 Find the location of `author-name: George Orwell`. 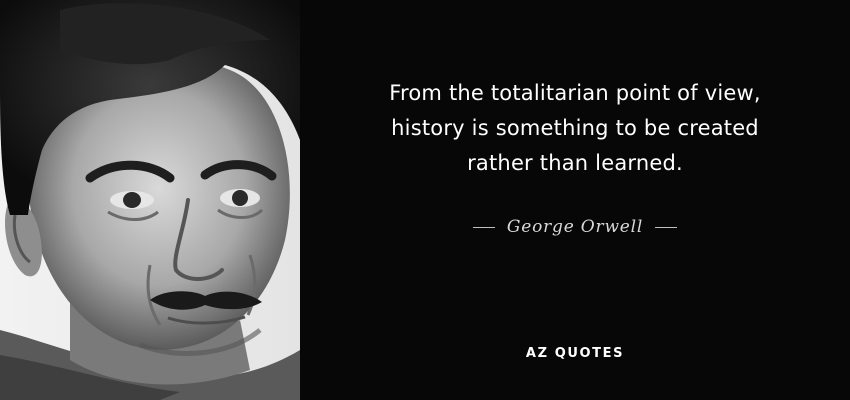

author-name: George Orwell is located at coordinates (575, 227).